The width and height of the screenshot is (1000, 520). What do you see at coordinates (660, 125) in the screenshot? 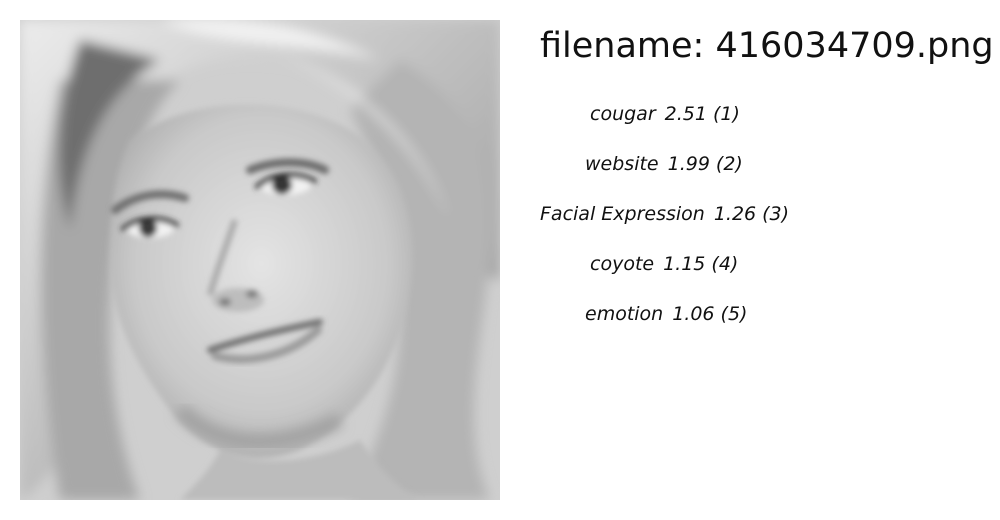
I see `label-item: cougar 2.51 (1)` at bounding box center [660, 125].